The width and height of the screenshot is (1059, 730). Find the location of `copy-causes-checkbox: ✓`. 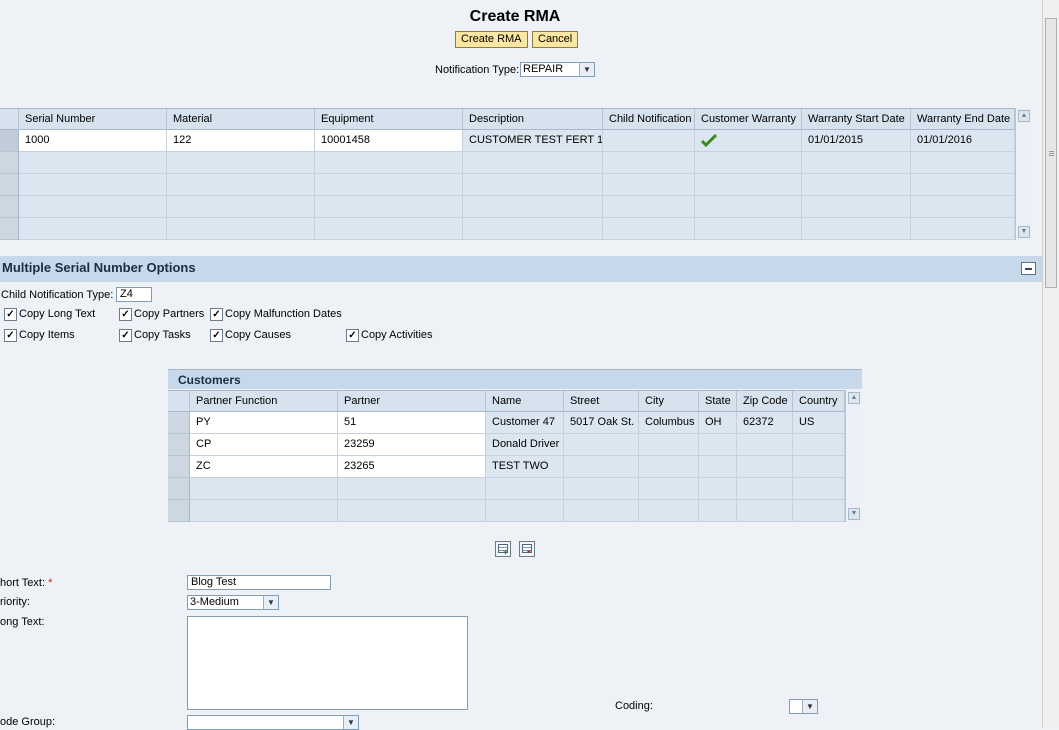

copy-causes-checkbox: ✓ is located at coordinates (216, 335).